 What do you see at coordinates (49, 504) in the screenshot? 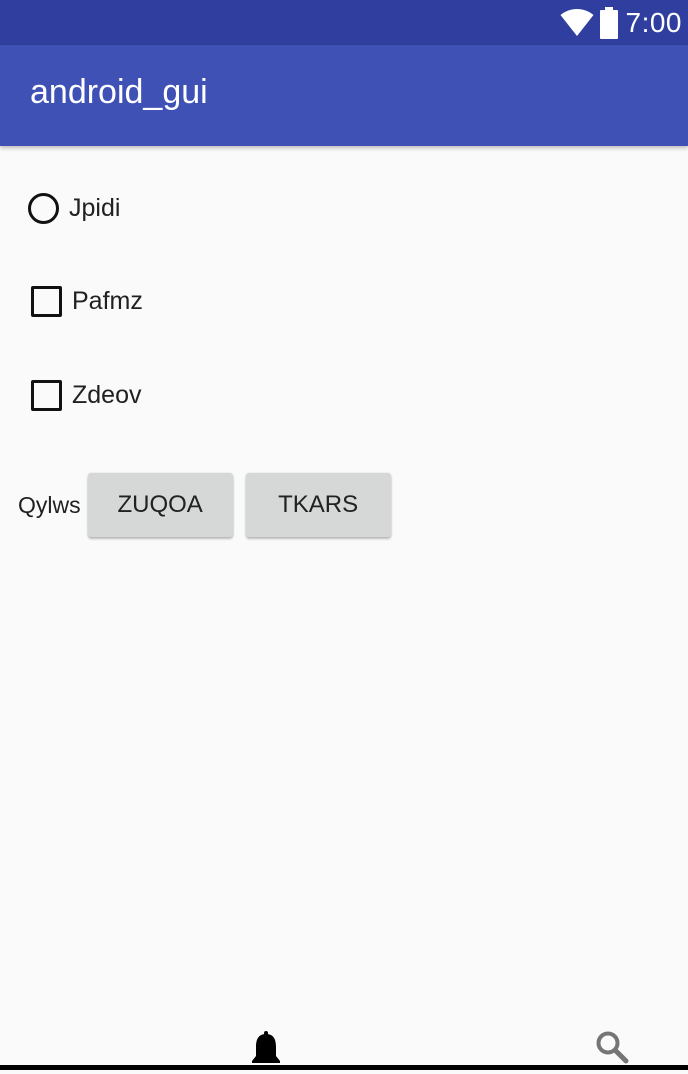
I see `button-group-label: Qylws` at bounding box center [49, 504].